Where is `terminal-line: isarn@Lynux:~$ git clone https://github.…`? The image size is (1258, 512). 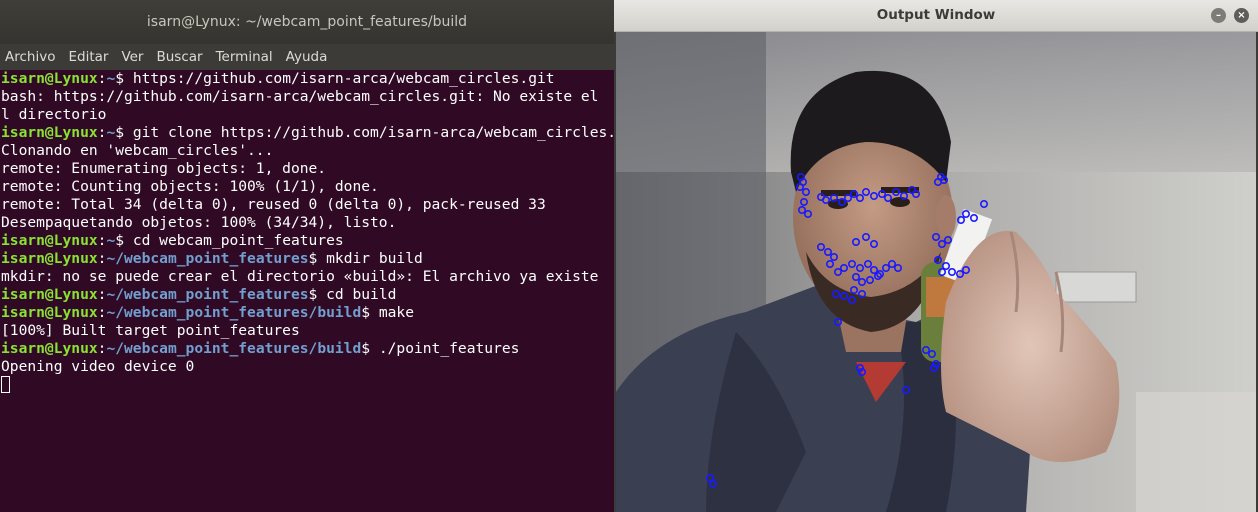 terminal-line: isarn@Lynux:~$ git clone https://github.… is located at coordinates (307, 133).